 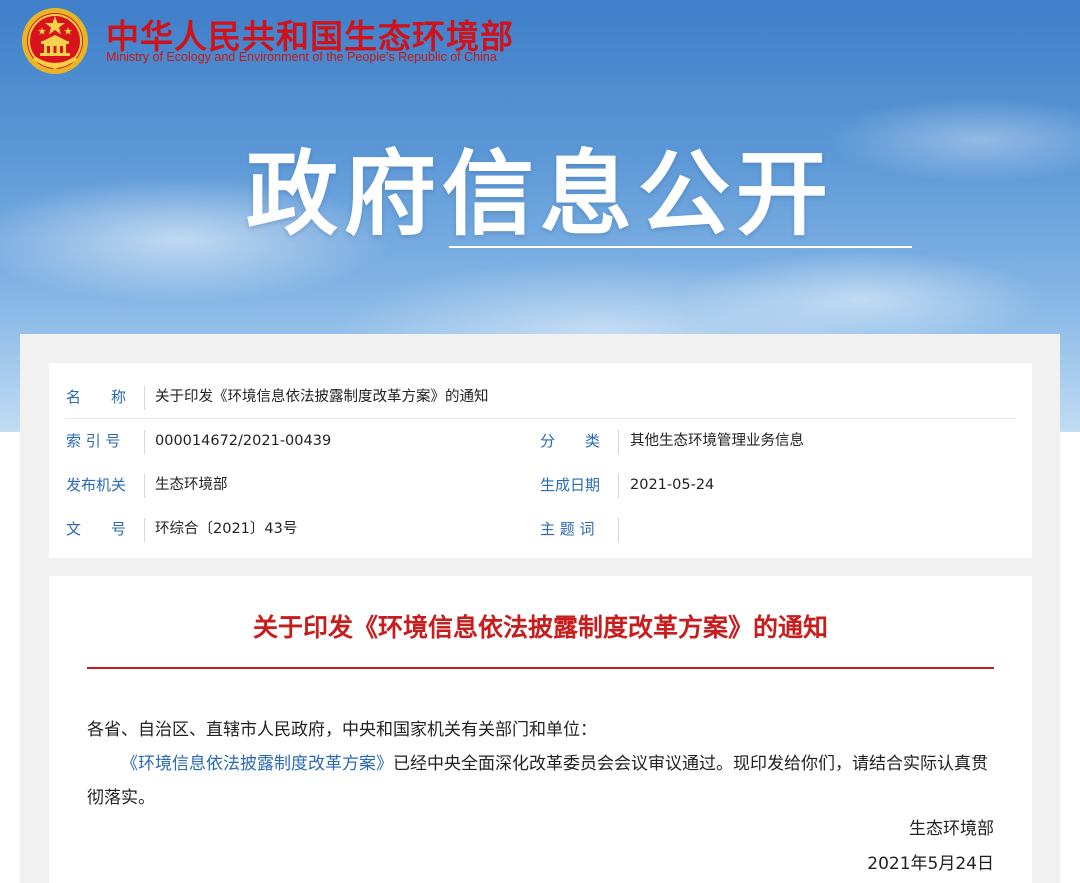 I want to click on date-value: 2021-05-24, so click(x=672, y=485).